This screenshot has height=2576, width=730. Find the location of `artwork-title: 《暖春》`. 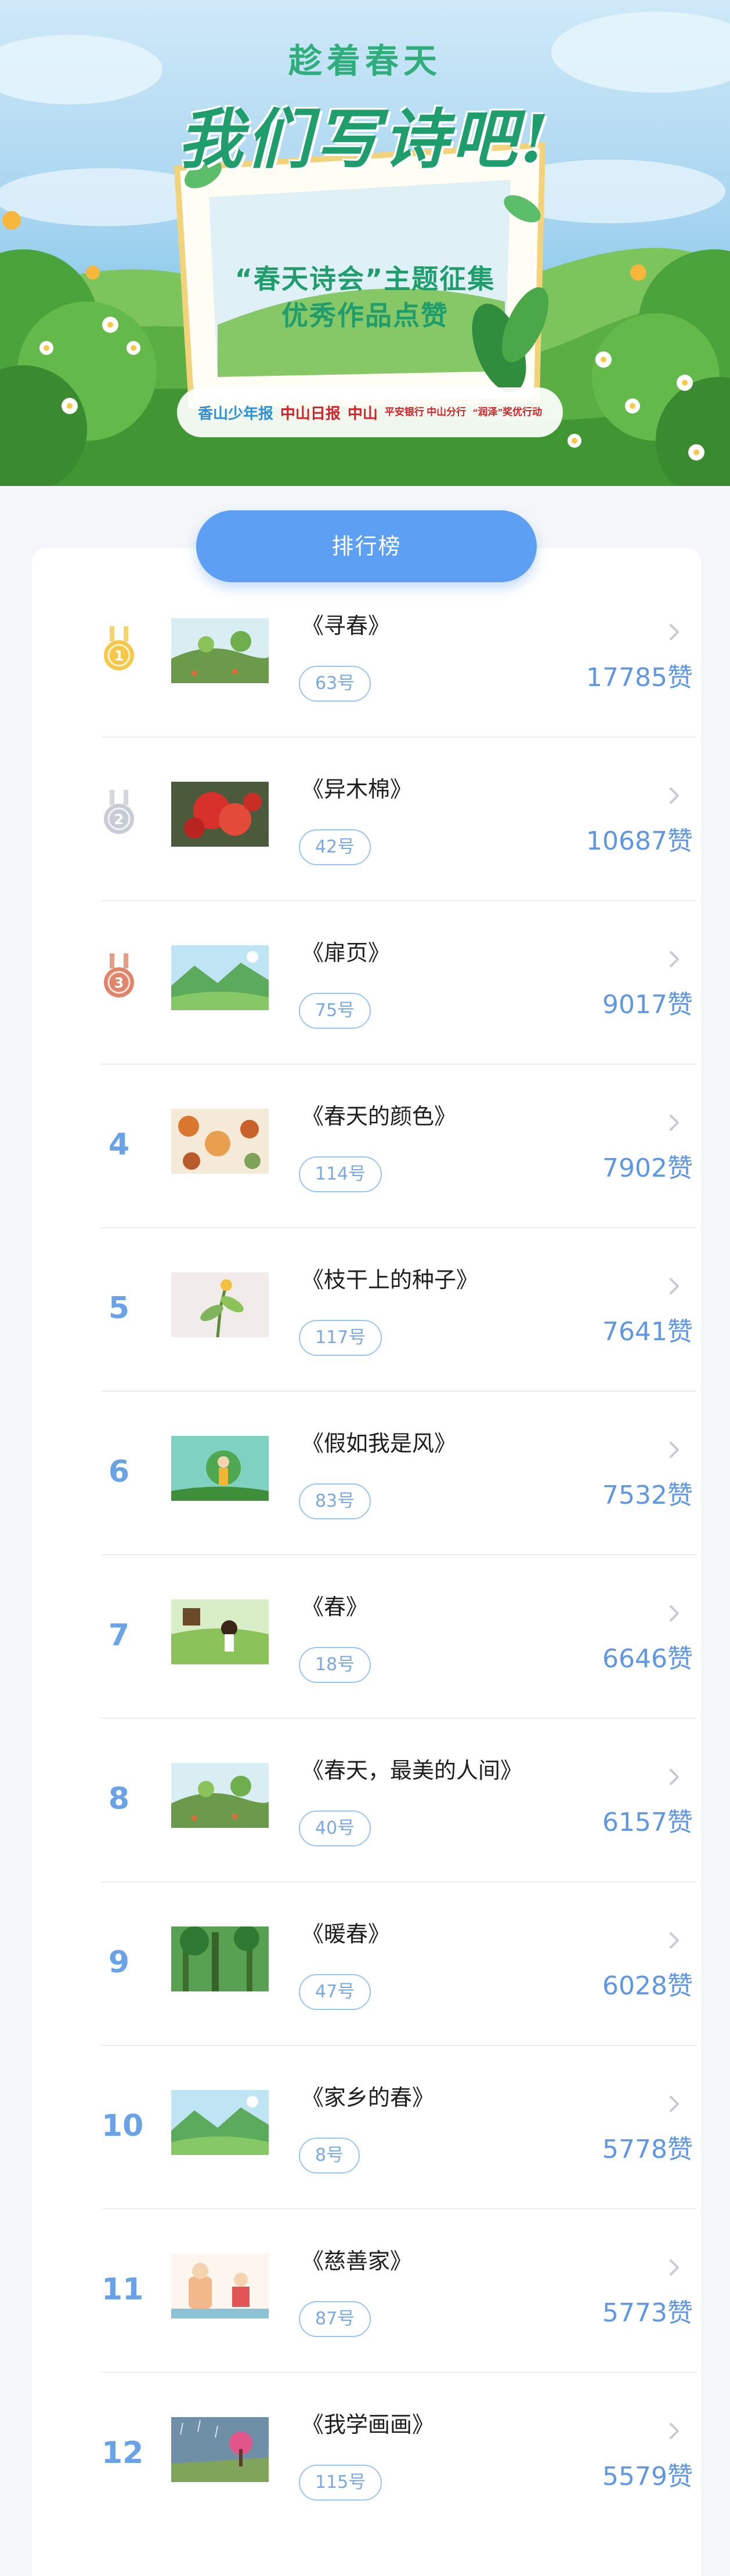

artwork-title: 《暖春》 is located at coordinates (346, 1934).